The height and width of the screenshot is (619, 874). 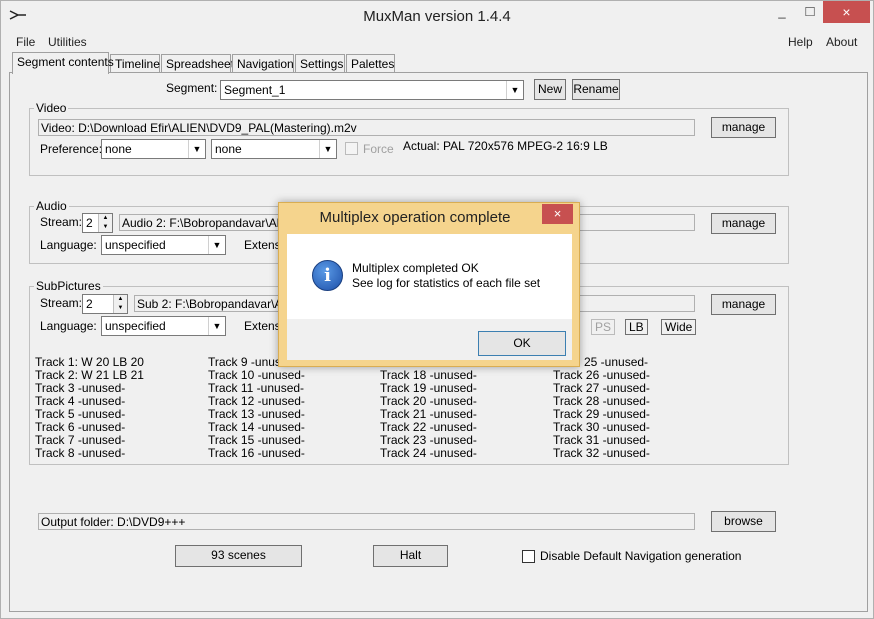 What do you see at coordinates (51, 206) in the screenshot?
I see `audio-group-label: Audio` at bounding box center [51, 206].